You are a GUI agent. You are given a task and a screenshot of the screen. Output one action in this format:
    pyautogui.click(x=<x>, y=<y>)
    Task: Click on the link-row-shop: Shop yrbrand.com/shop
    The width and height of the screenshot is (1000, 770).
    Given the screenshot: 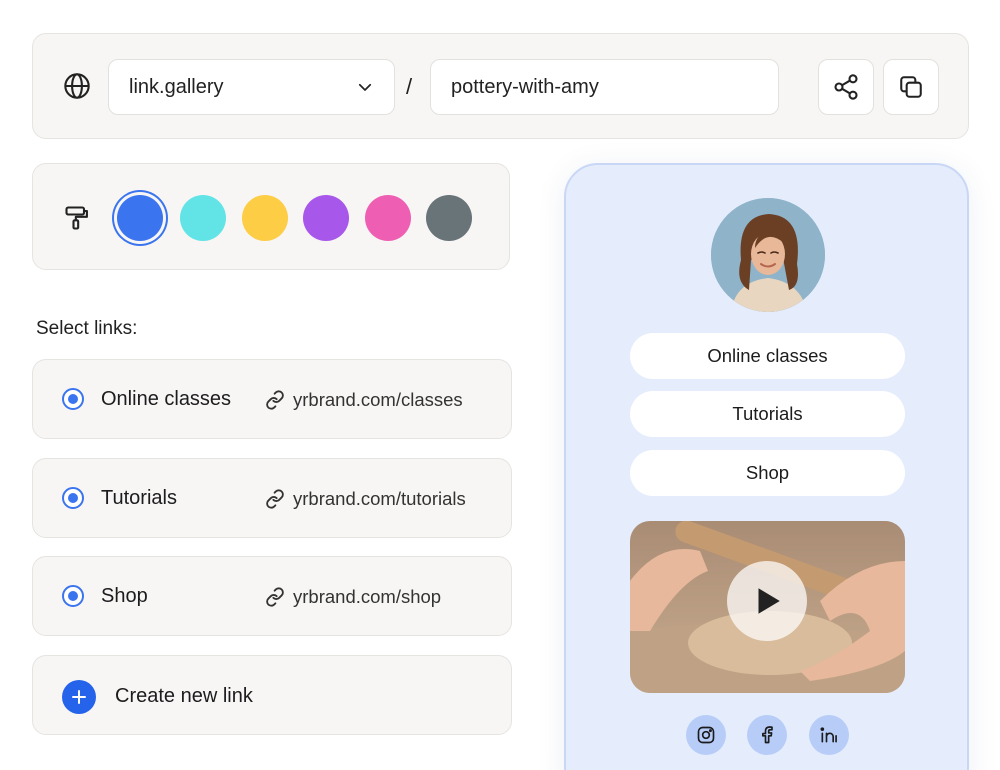 What is the action you would take?
    pyautogui.click(x=272, y=596)
    